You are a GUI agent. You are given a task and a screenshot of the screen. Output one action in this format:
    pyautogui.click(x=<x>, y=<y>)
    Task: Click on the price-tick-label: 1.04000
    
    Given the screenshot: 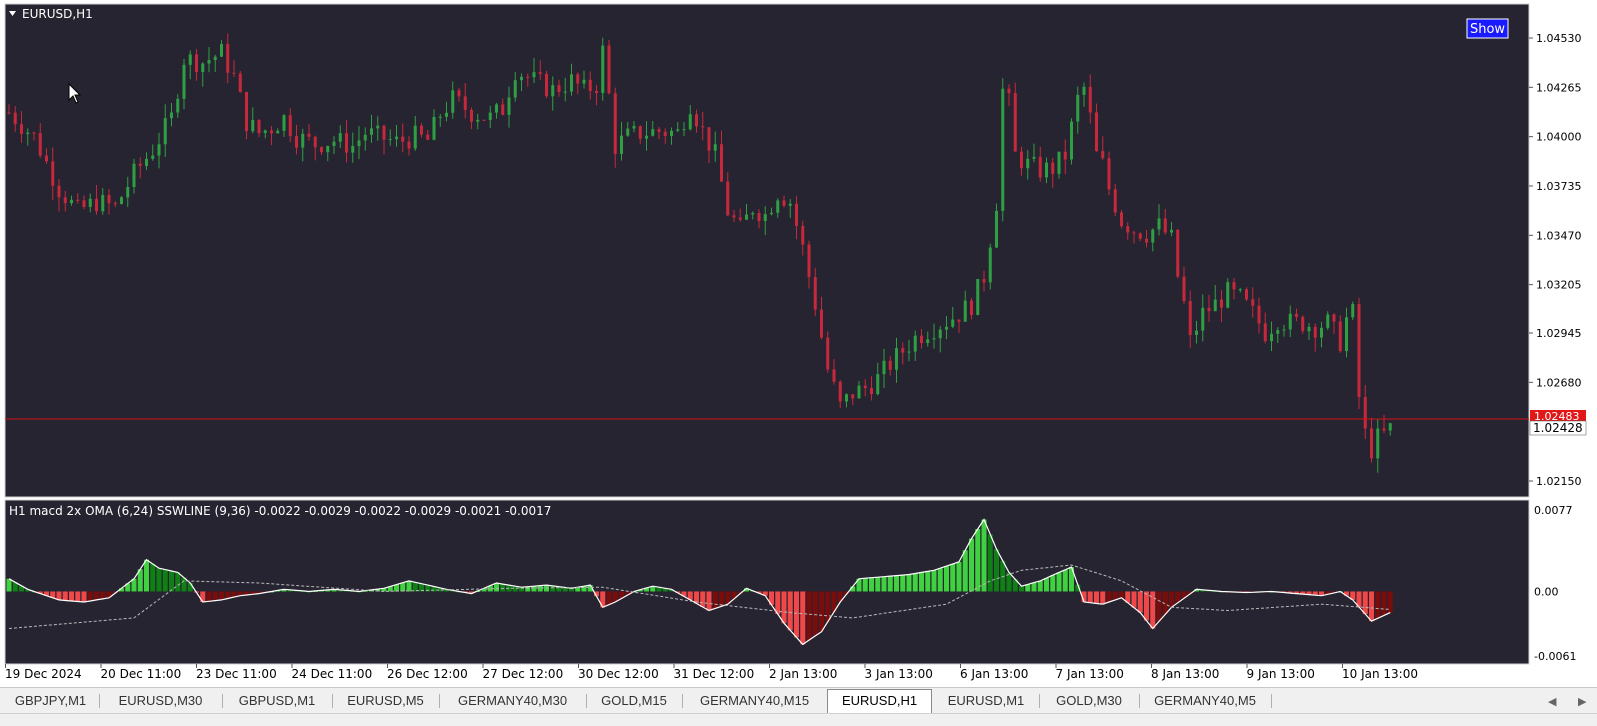 What is the action you would take?
    pyautogui.click(x=1559, y=137)
    